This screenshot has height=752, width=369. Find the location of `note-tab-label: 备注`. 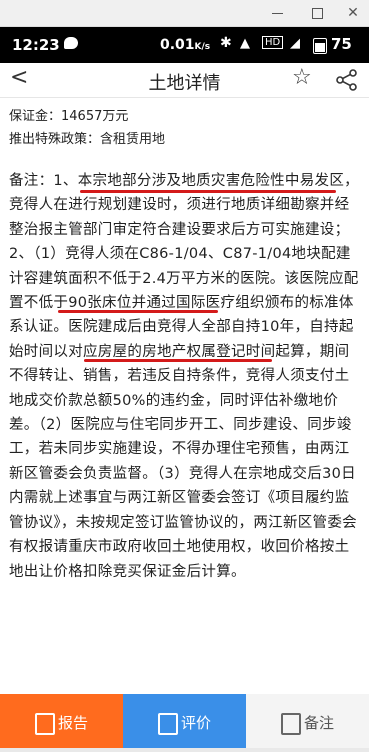

note-tab-label: 备注 is located at coordinates (319, 723).